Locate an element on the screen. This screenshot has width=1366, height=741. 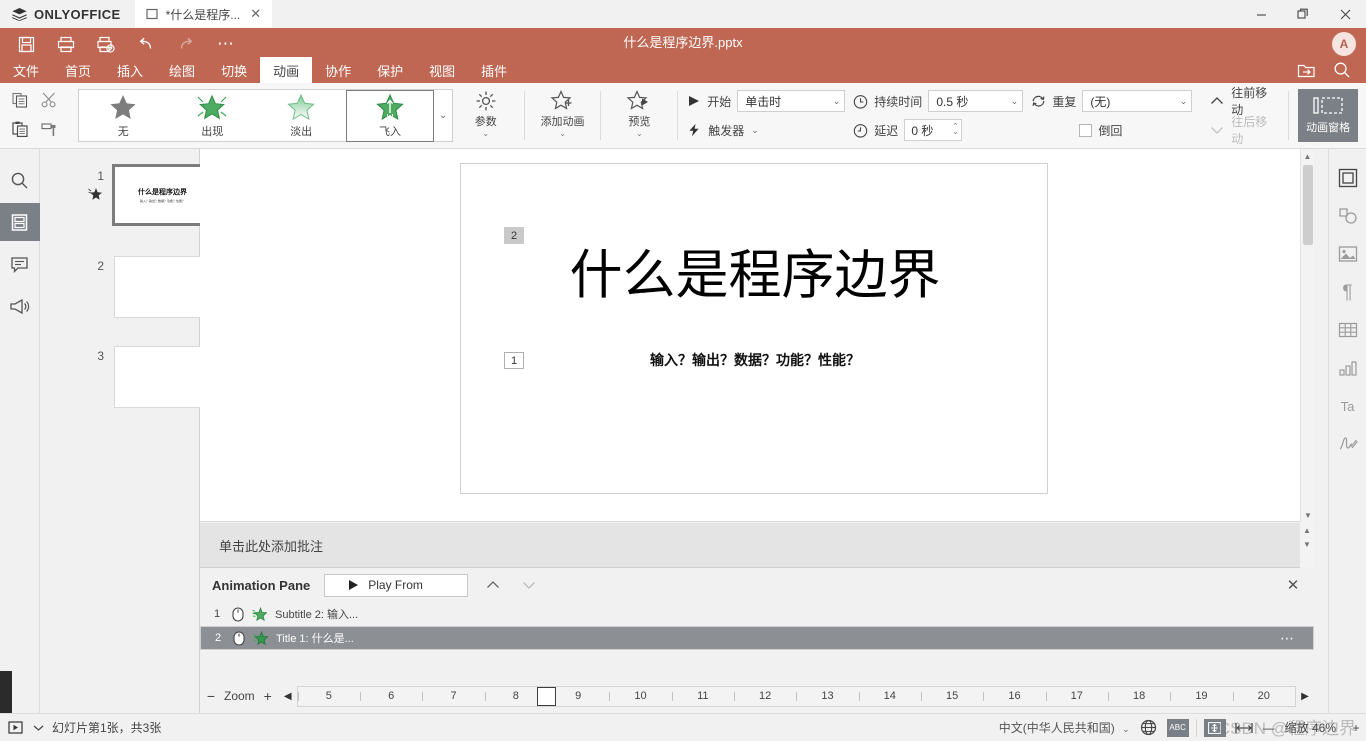
user-avatar: A is located at coordinates (1344, 44).